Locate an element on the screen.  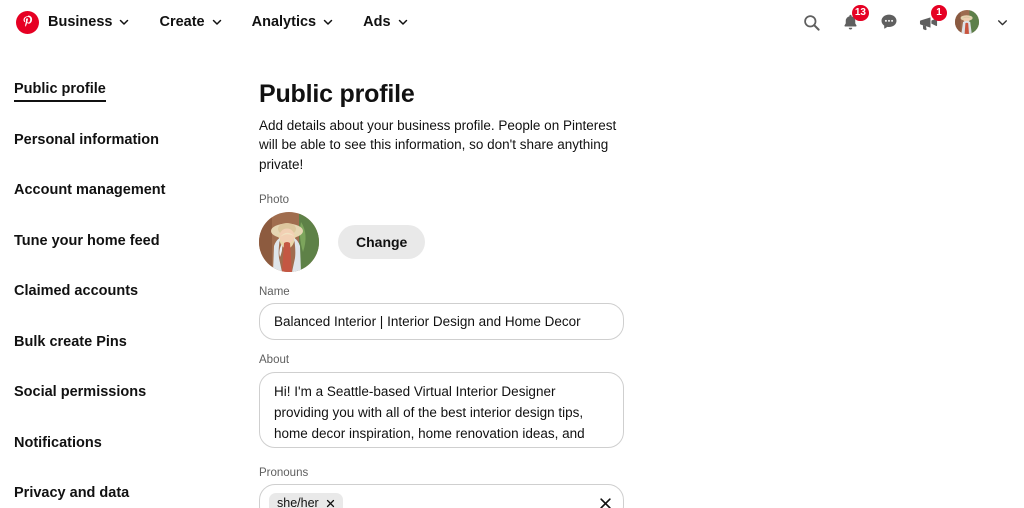
sidebar-item-public-profile: Public profile is located at coordinates (60, 92).